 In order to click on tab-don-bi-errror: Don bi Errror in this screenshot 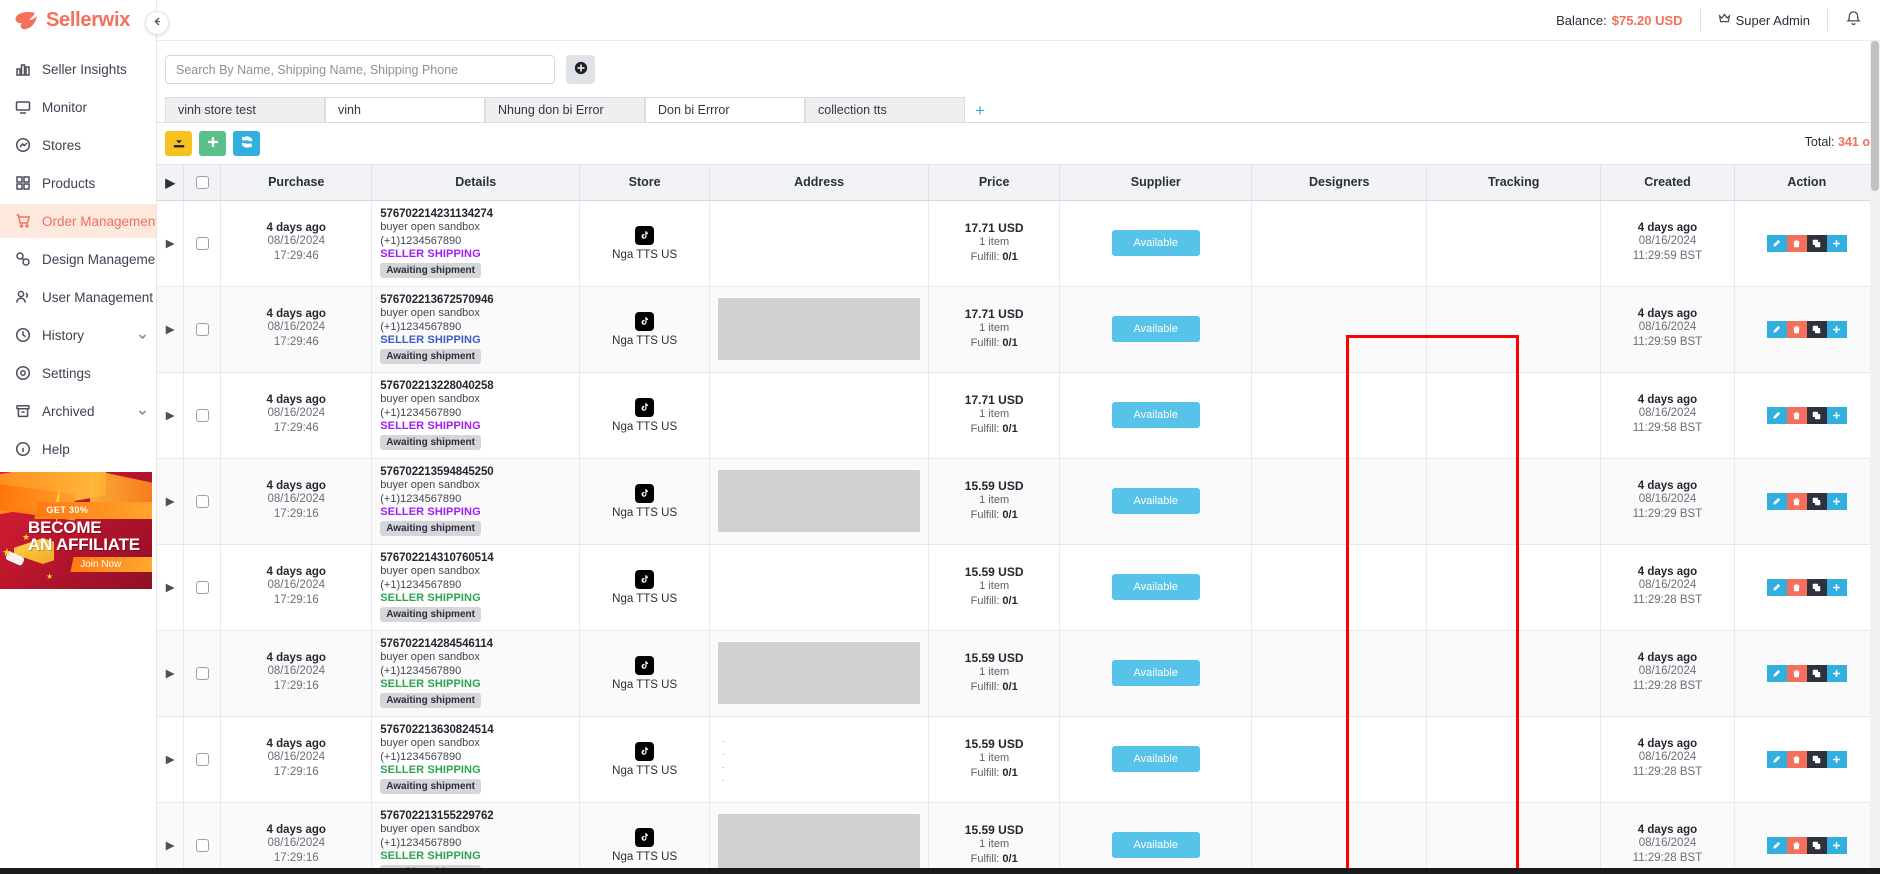, I will do `click(725, 109)`.